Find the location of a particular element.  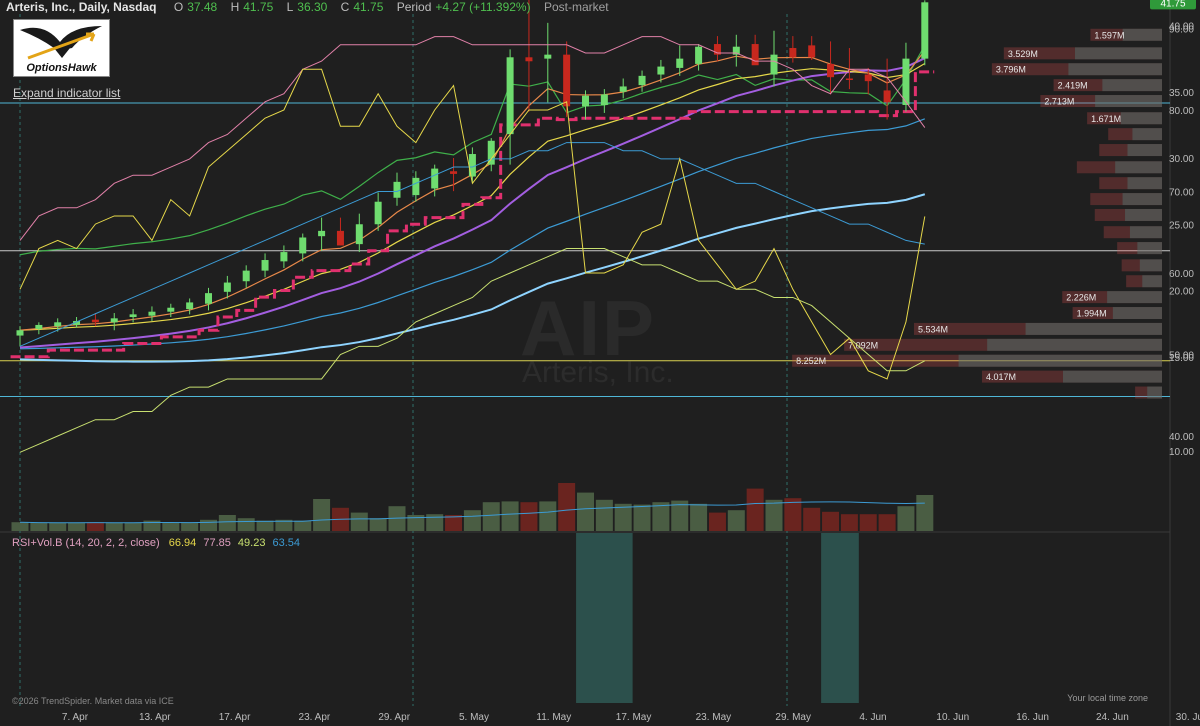

hawk-icon is located at coordinates (61, 43).